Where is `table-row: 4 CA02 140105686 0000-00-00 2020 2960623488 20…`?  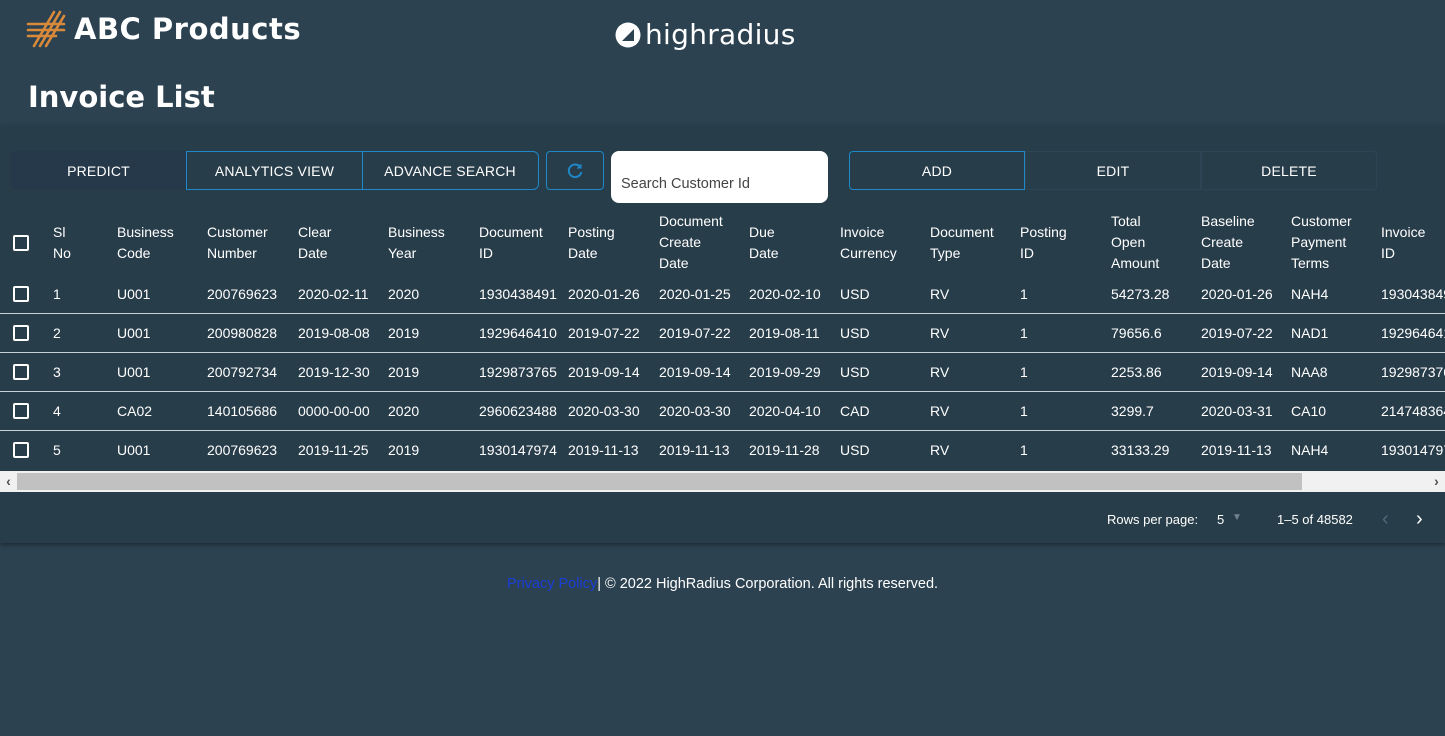 table-row: 4 CA02 140105686 0000-00-00 2020 2960623488 20… is located at coordinates (722, 411).